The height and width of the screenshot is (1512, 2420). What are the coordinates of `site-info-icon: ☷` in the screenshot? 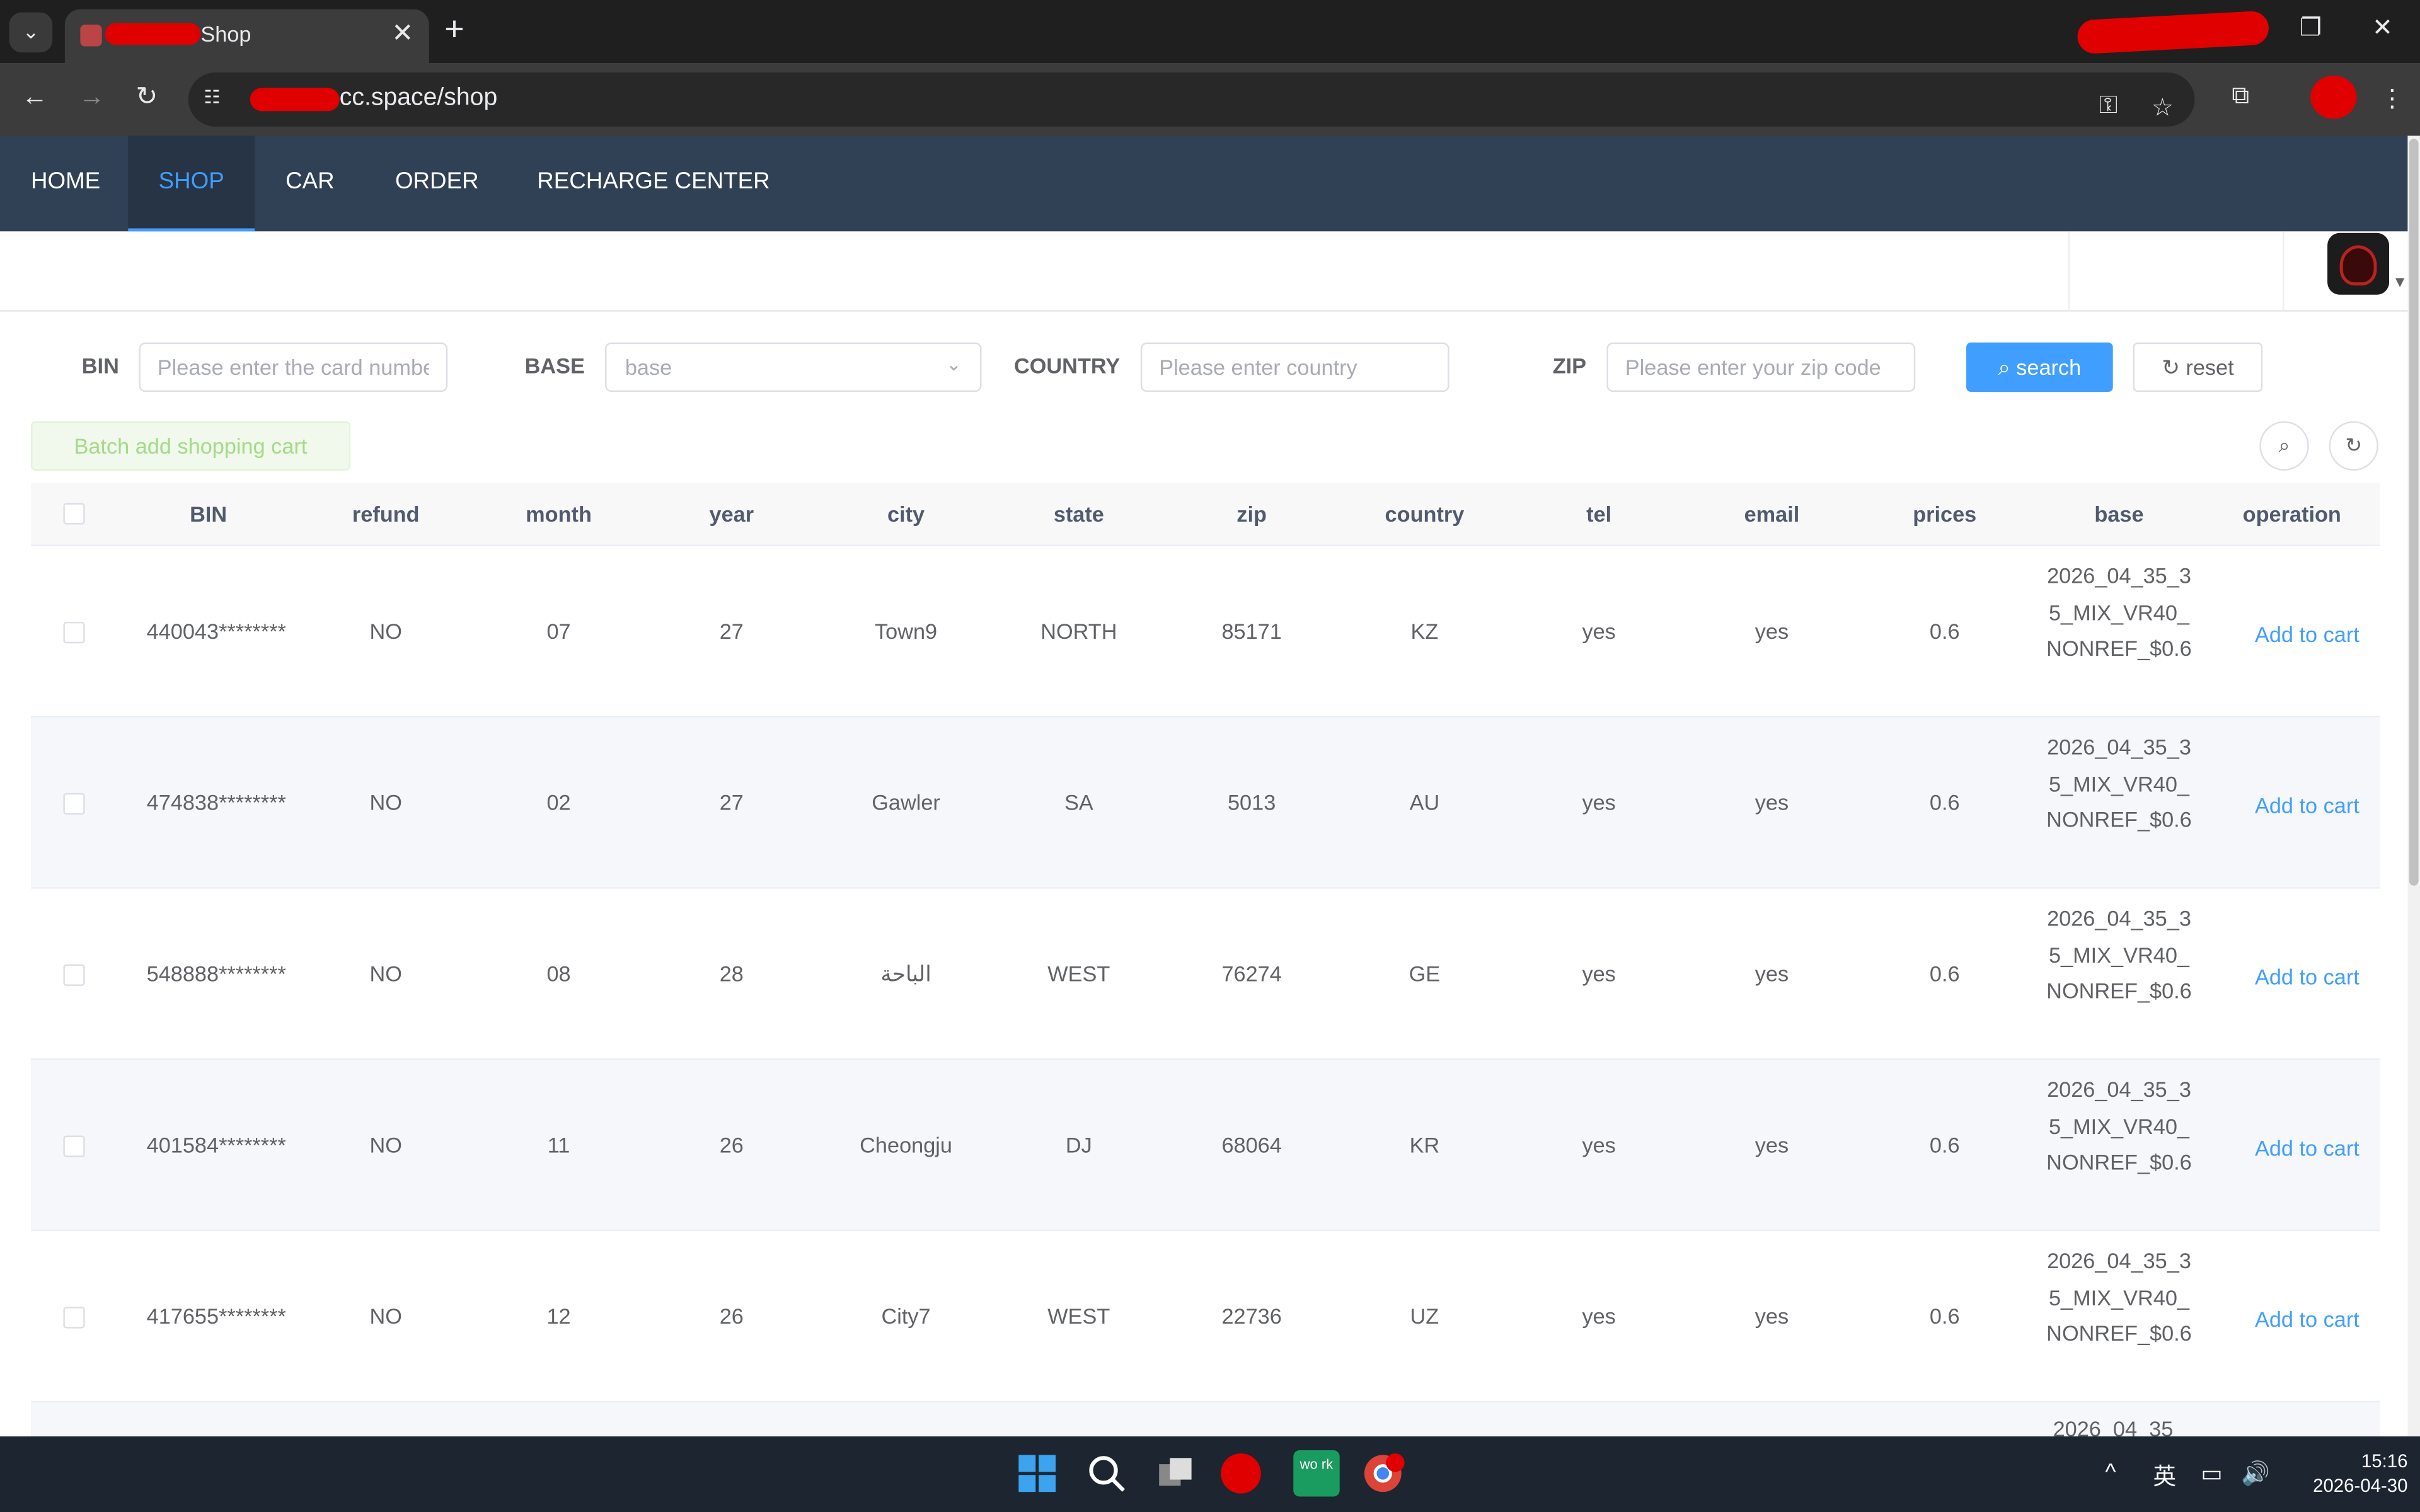 It's located at (217, 99).